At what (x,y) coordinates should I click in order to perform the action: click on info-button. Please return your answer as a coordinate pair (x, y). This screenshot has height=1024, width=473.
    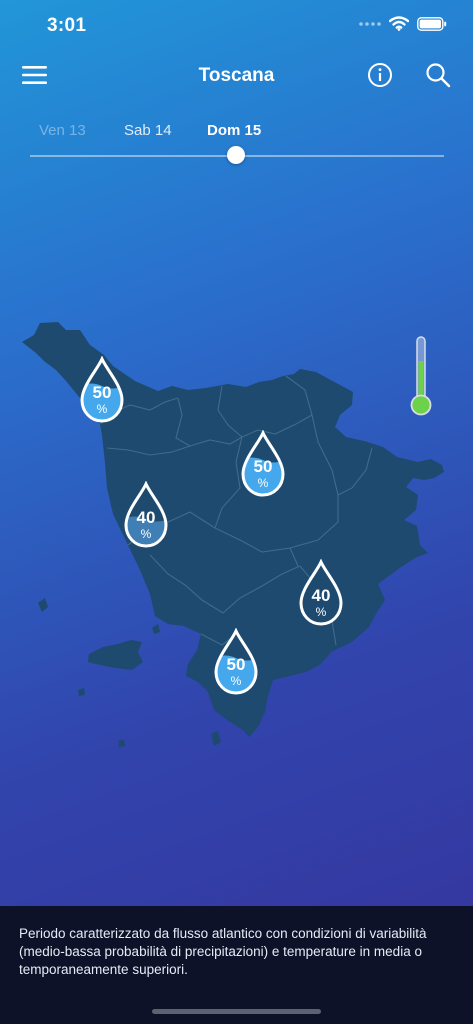
    Looking at the image, I should click on (380, 75).